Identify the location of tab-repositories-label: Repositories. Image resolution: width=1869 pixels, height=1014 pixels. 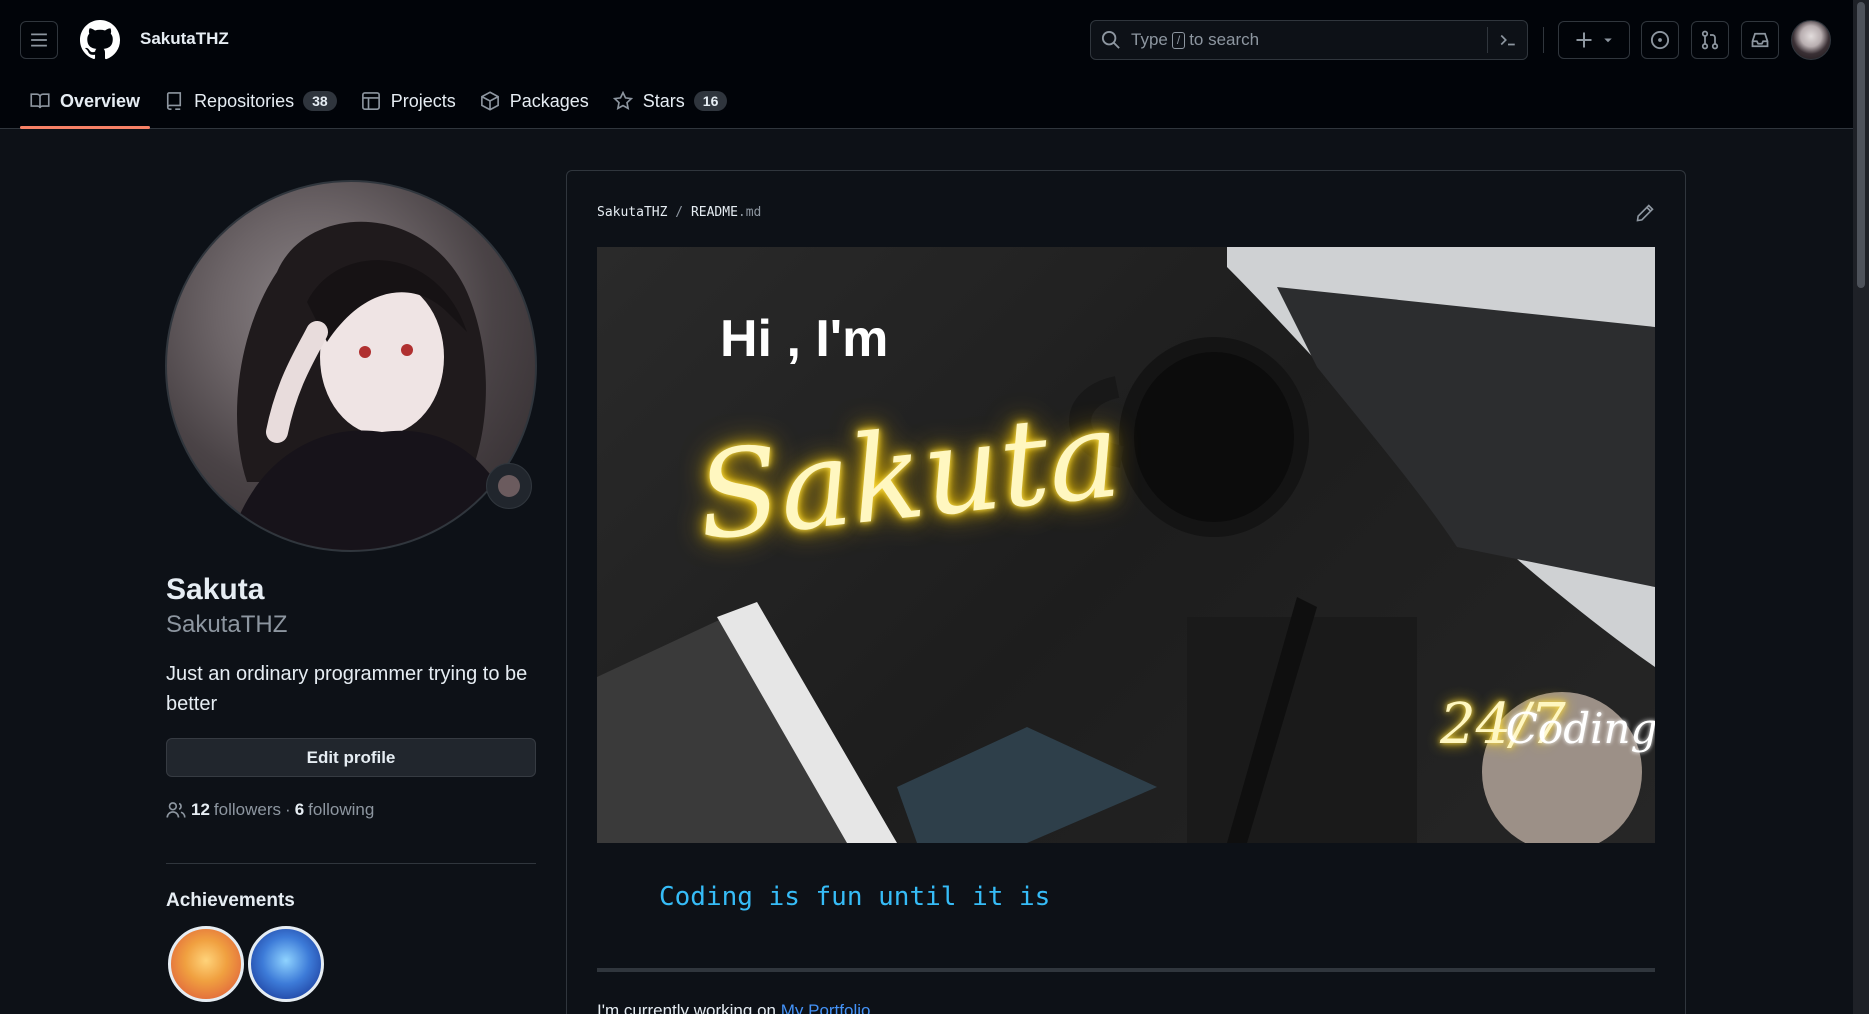
(244, 100).